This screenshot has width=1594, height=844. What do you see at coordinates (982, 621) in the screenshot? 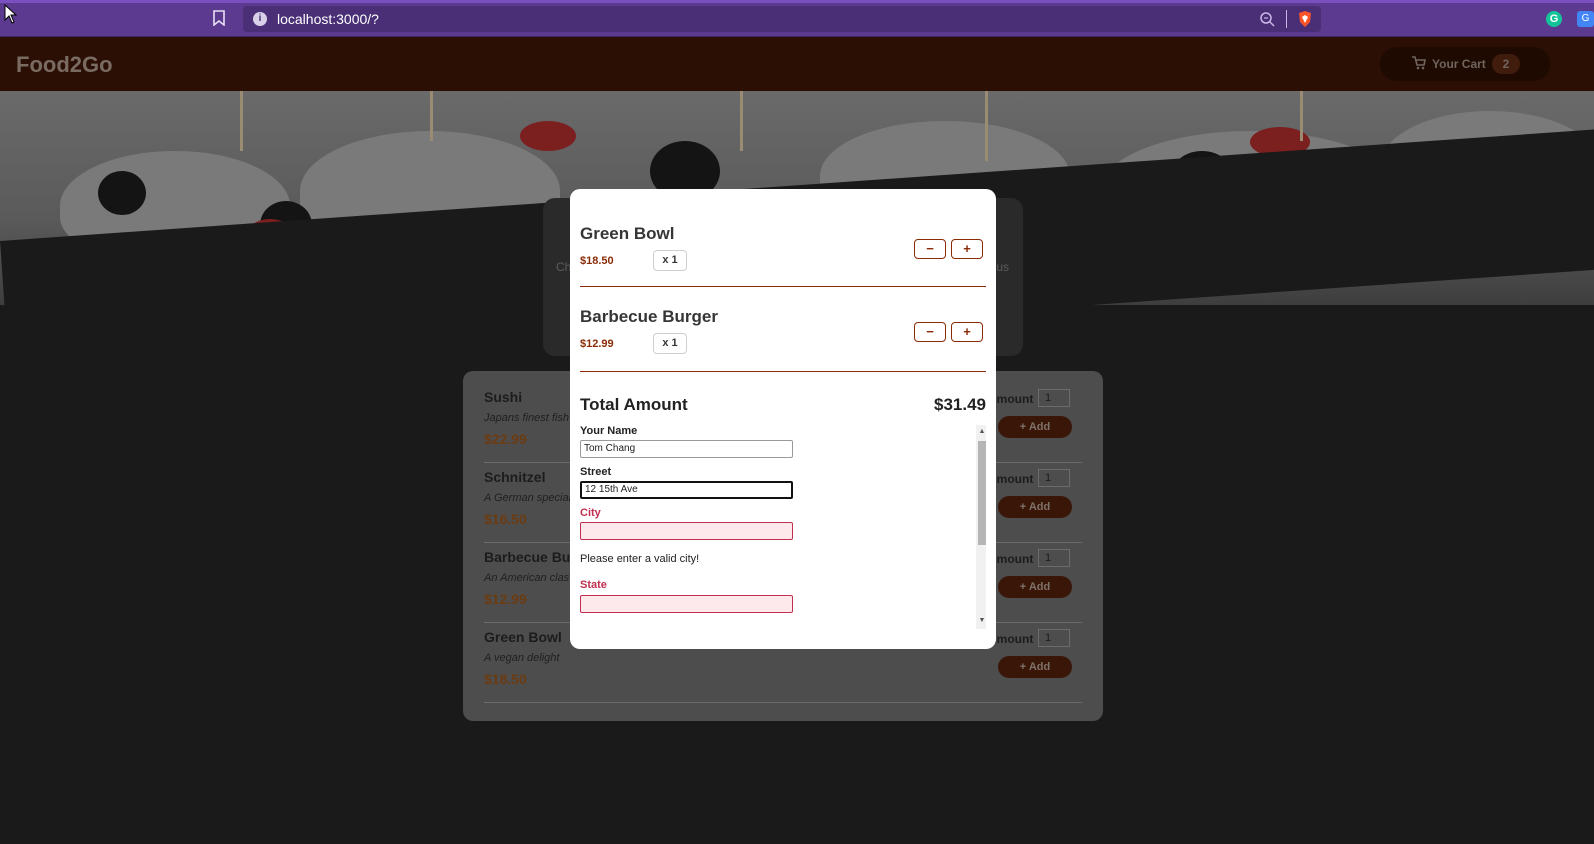
I see `scroll-down-arrow-icon: ▼` at bounding box center [982, 621].